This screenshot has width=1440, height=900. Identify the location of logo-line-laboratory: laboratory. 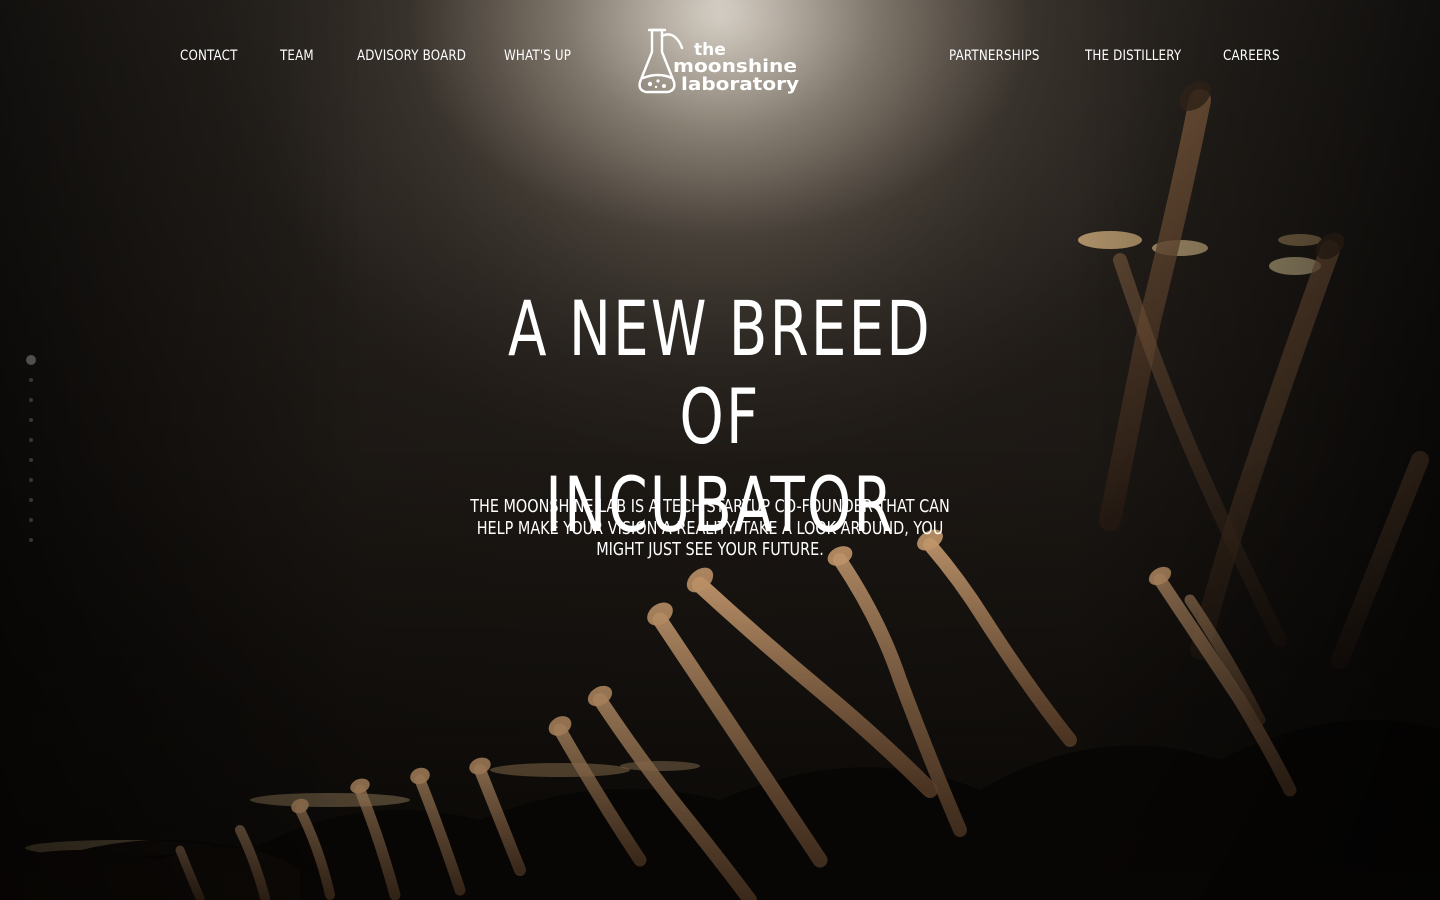
(740, 85).